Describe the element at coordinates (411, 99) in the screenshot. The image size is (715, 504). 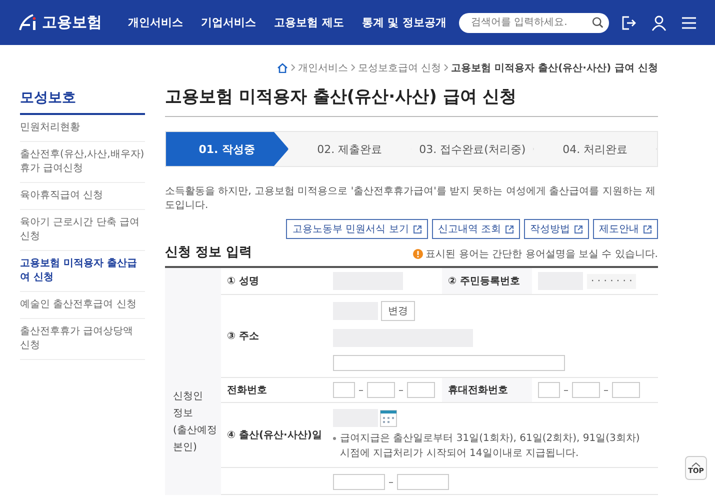
I see `page-title: 고용보험 미적용자 출산(유산·사산) 급여 신청` at that location.